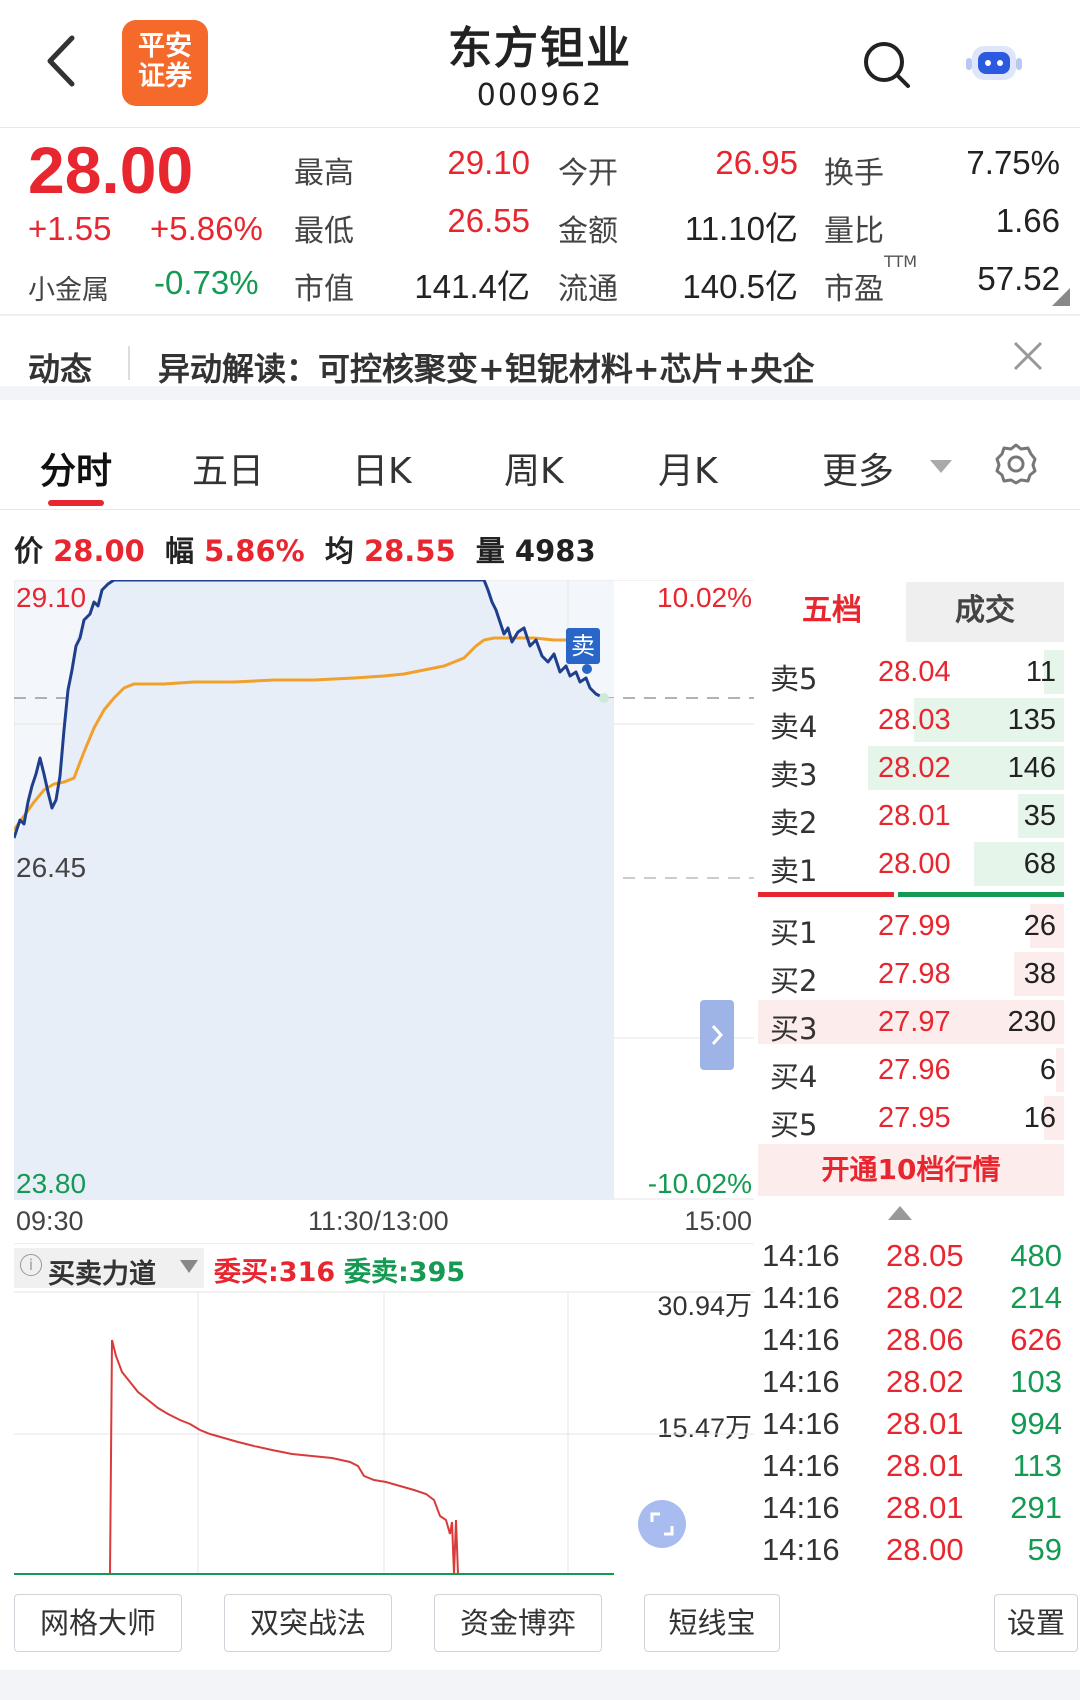 The height and width of the screenshot is (1700, 1080). I want to click on avg-value: 28.55, so click(409, 551).